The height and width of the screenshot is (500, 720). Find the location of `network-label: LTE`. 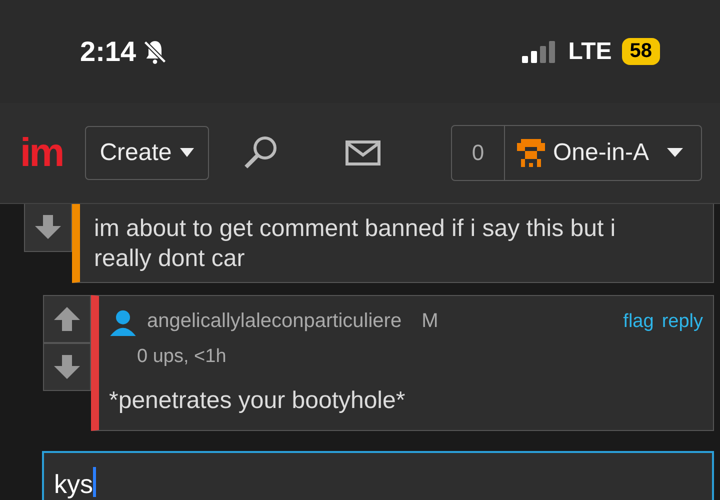

network-label: LTE is located at coordinates (590, 52).